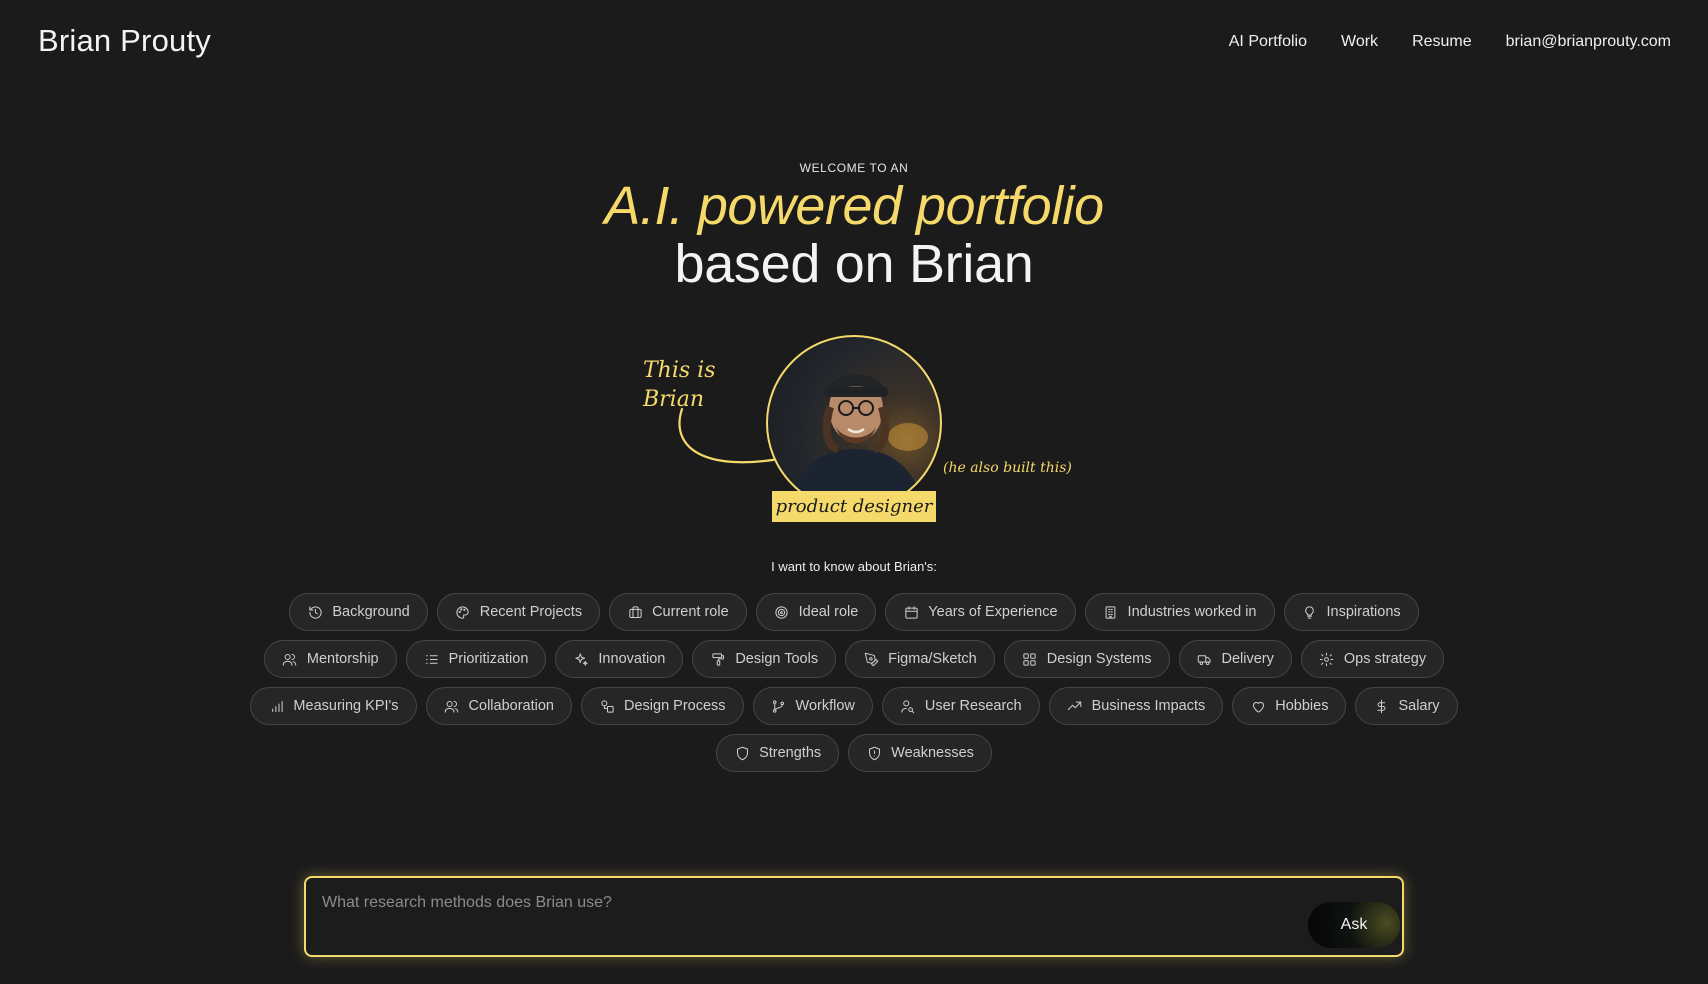  Describe the element at coordinates (1192, 612) in the screenshot. I see `chip-label: Industries worked in` at that location.